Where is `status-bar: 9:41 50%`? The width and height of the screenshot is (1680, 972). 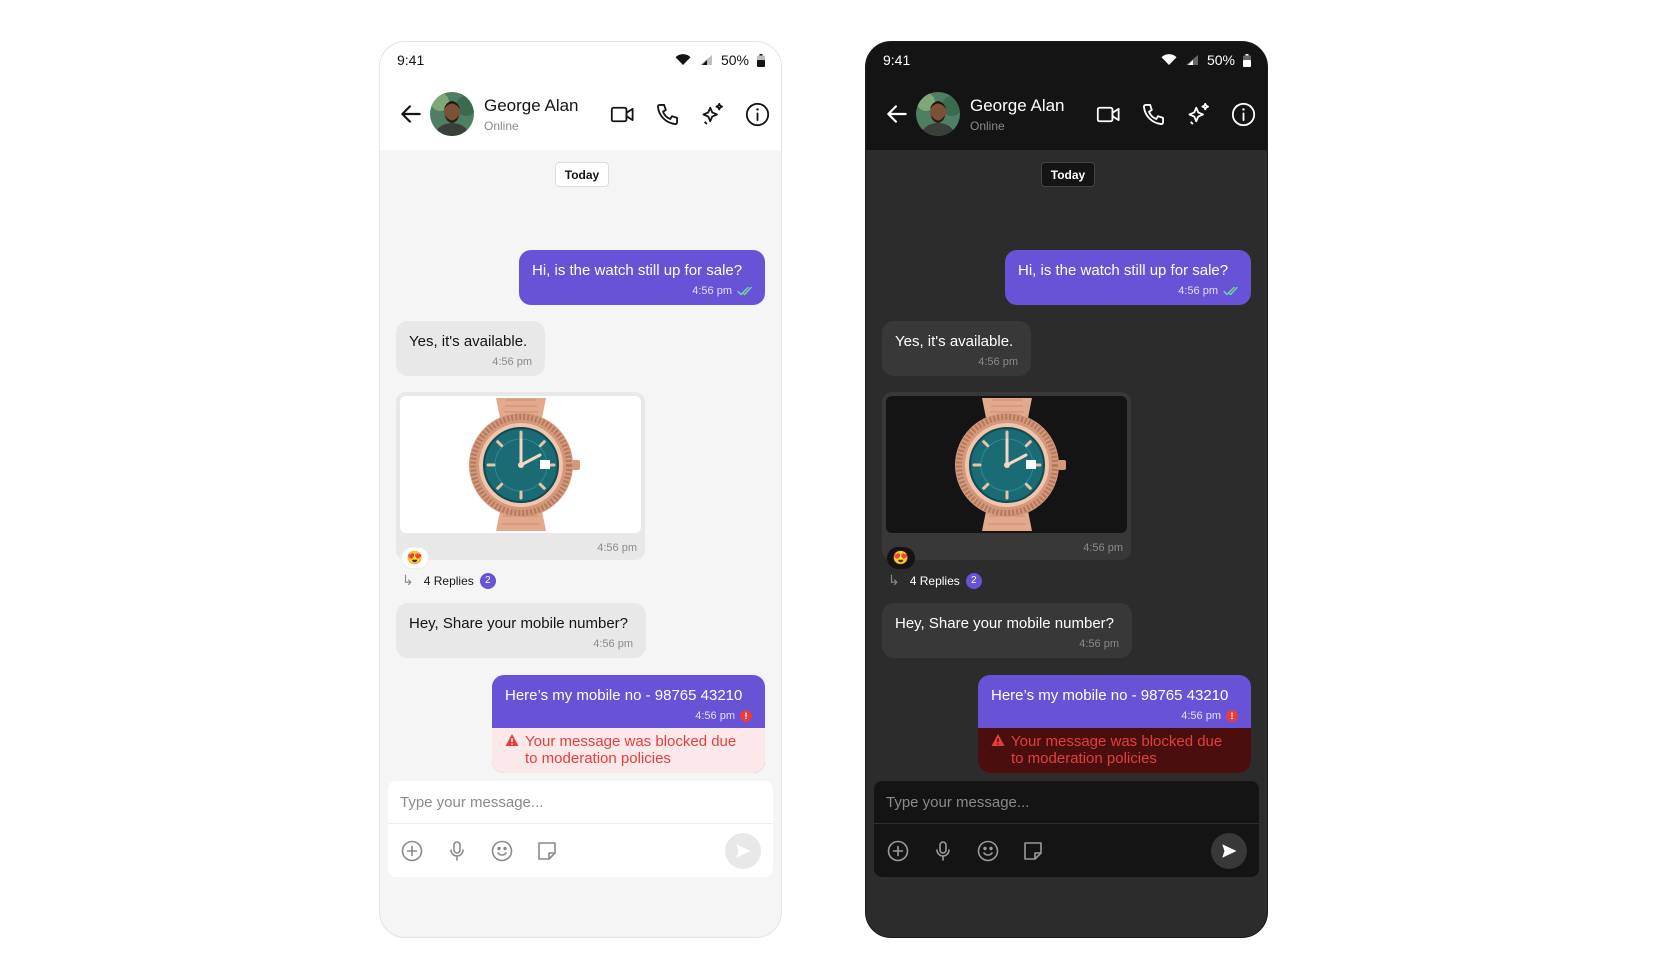 status-bar: 9:41 50% is located at coordinates (580, 60).